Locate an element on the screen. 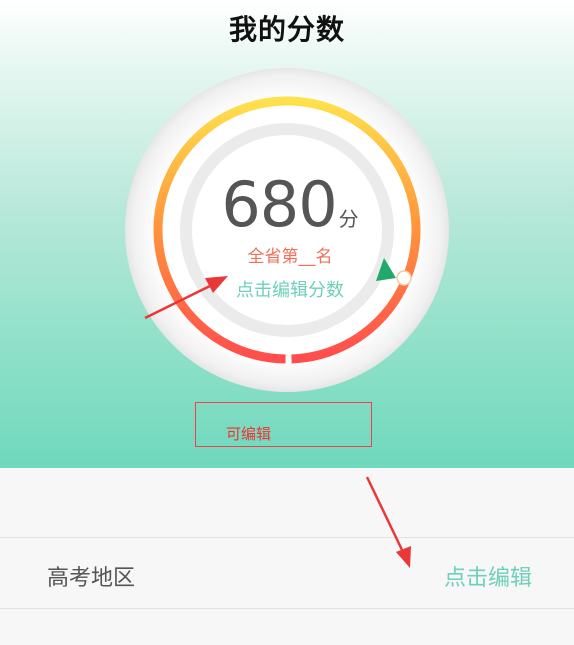 Image resolution: width=574 pixels, height=645 pixels. divider-bottom is located at coordinates (287, 608).